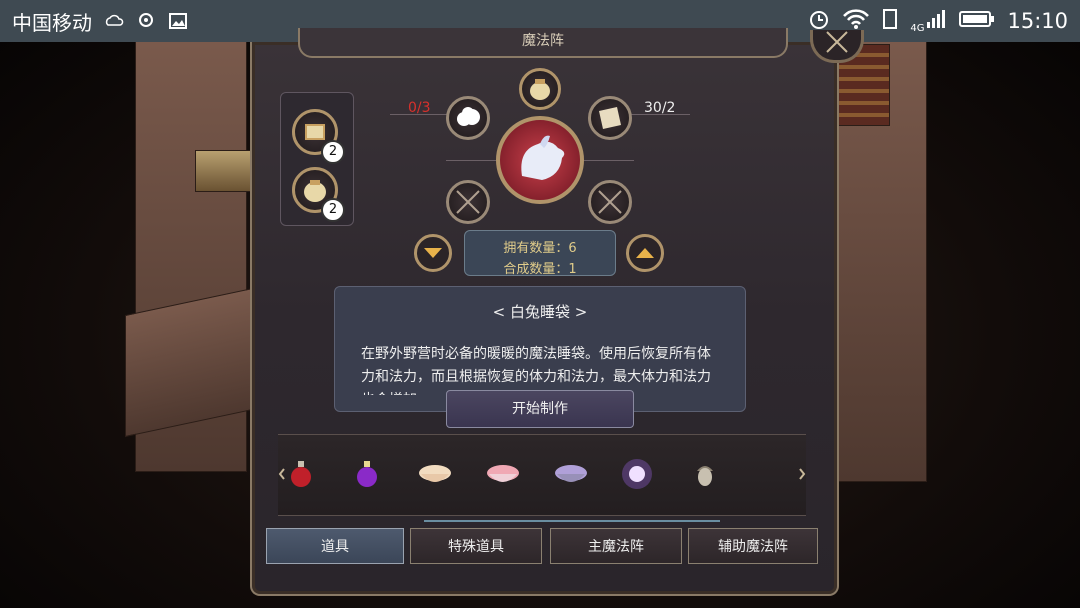 The image size is (1080, 608). Describe the element at coordinates (540, 409) in the screenshot. I see `start-crafting-button: 开始制作` at that location.